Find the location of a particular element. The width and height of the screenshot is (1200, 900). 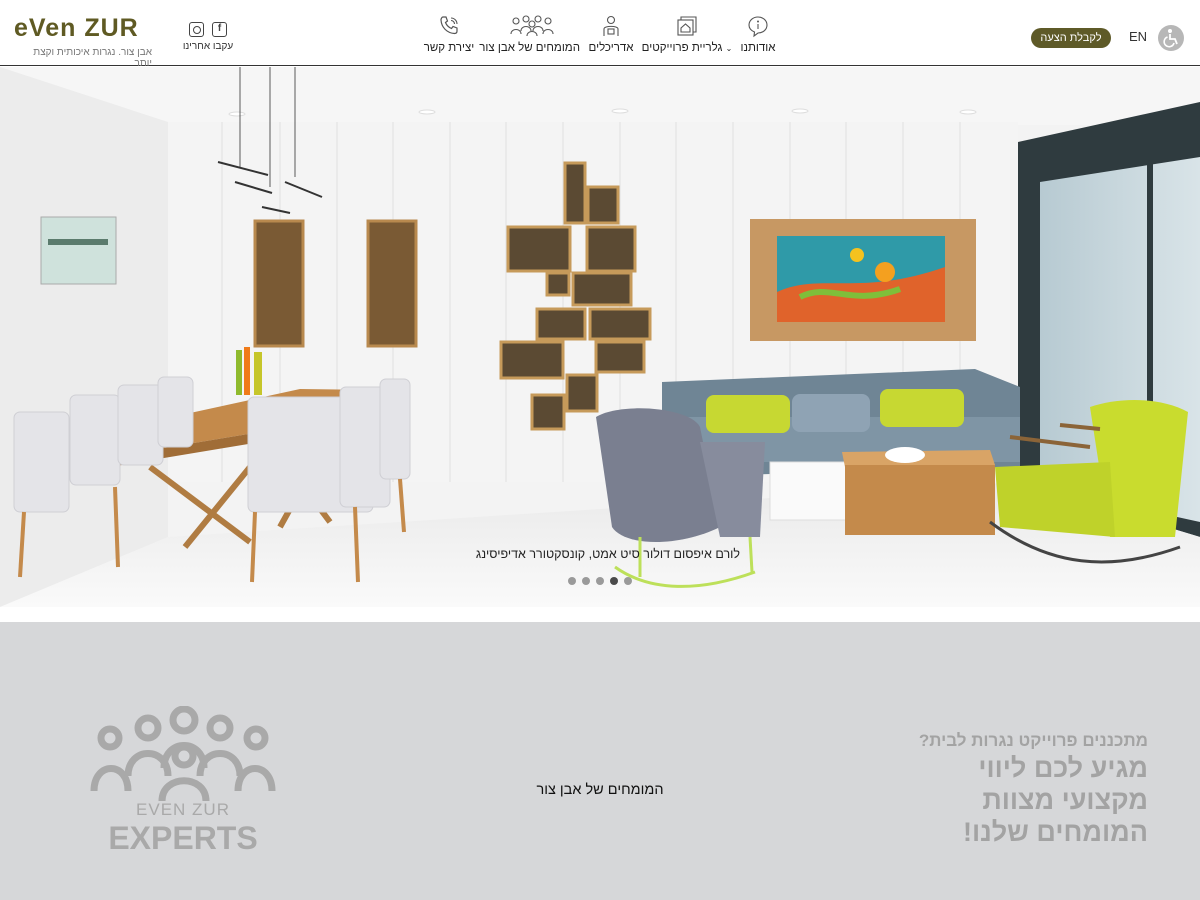

slogan-line: מקצועי מצוות is located at coordinates (1065, 800).